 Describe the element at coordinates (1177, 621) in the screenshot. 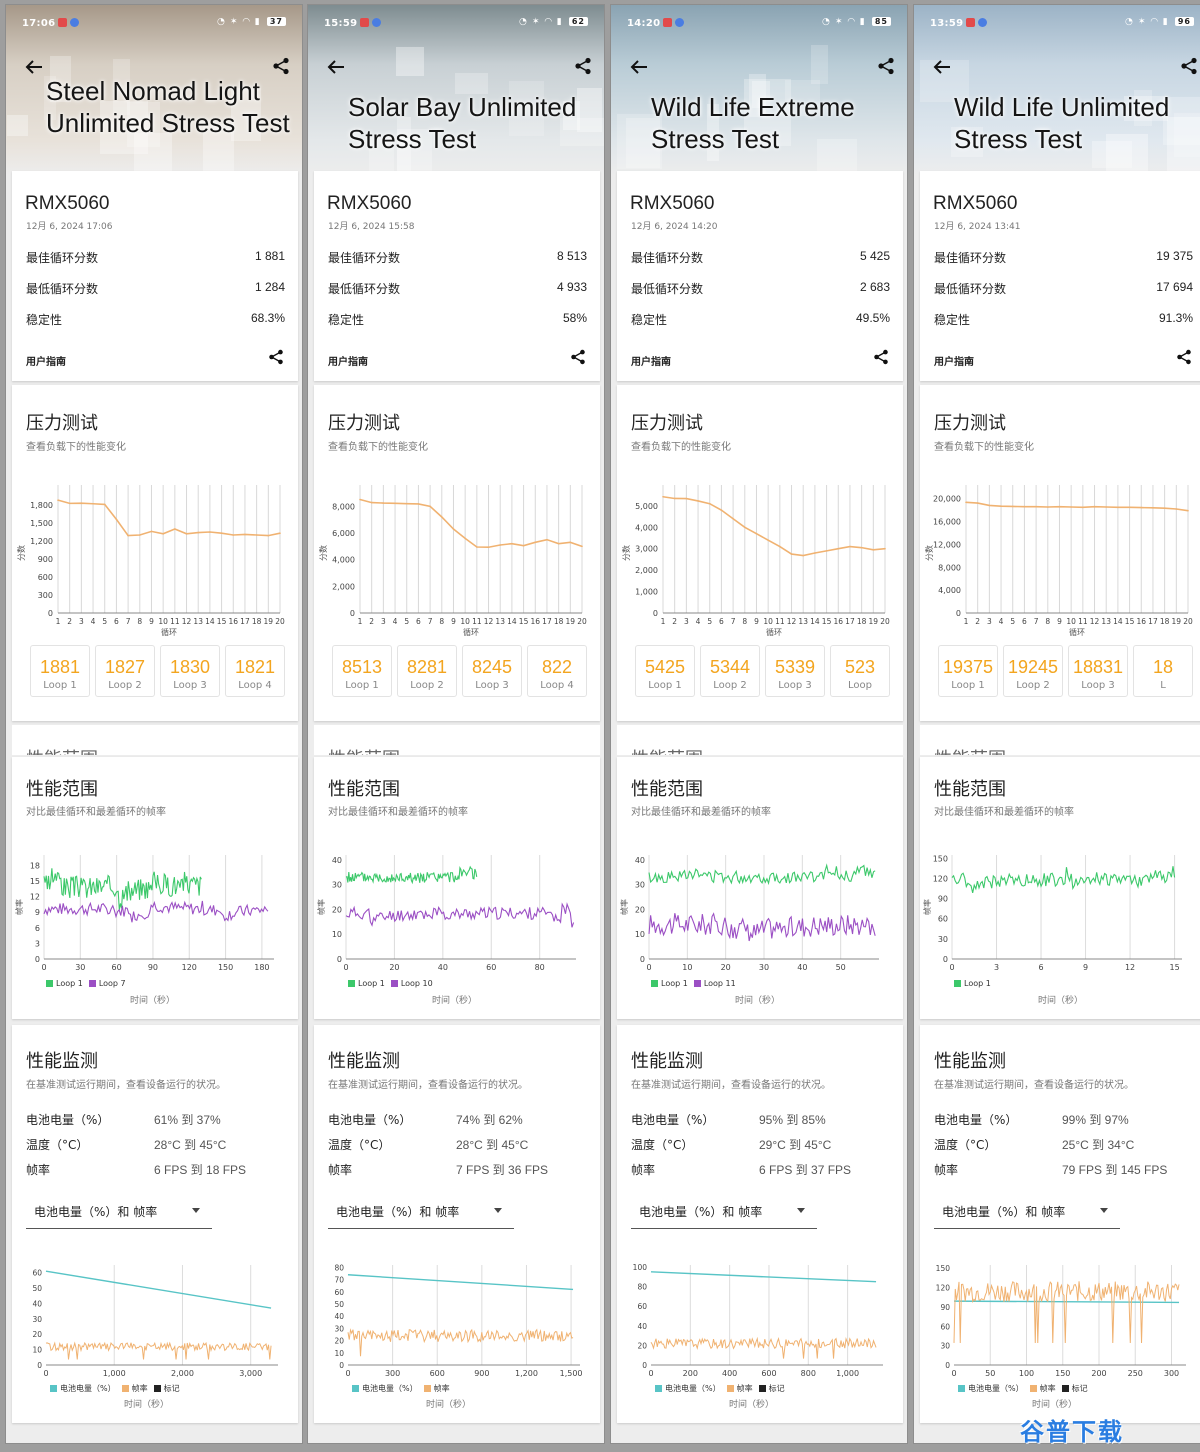

I see `stress-x-tick: 19` at that location.